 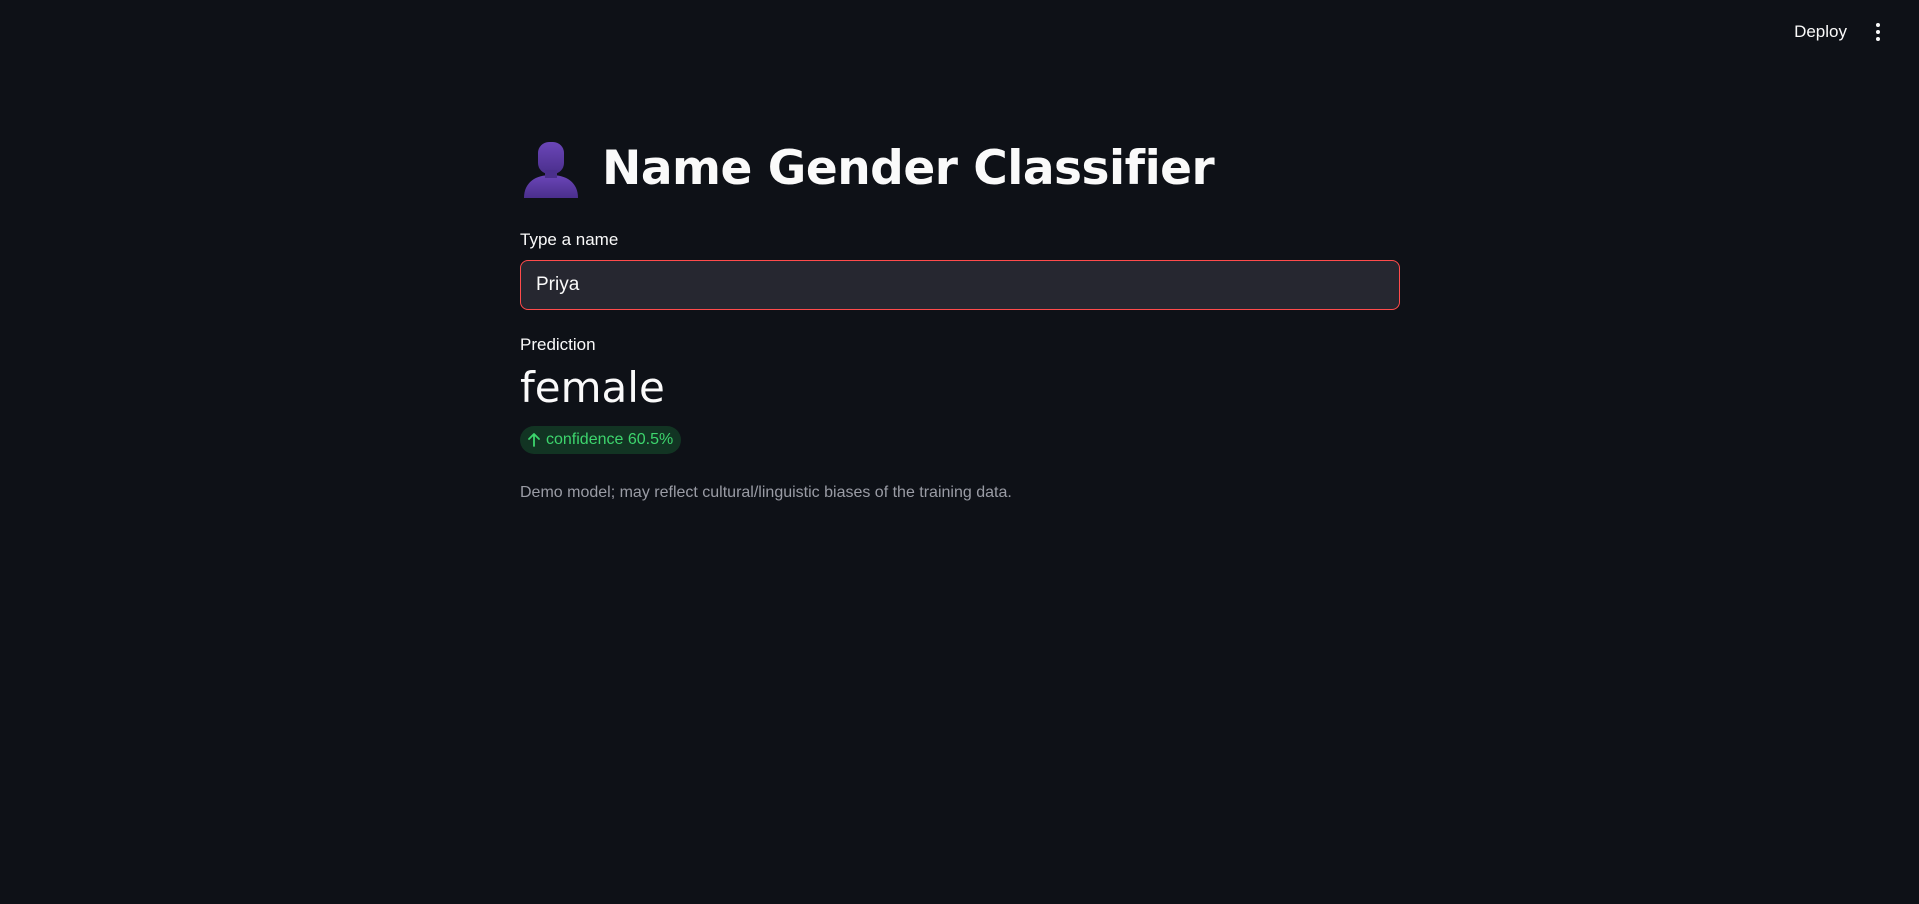 I want to click on title-row: Name Gender Classifier, so click(x=867, y=168).